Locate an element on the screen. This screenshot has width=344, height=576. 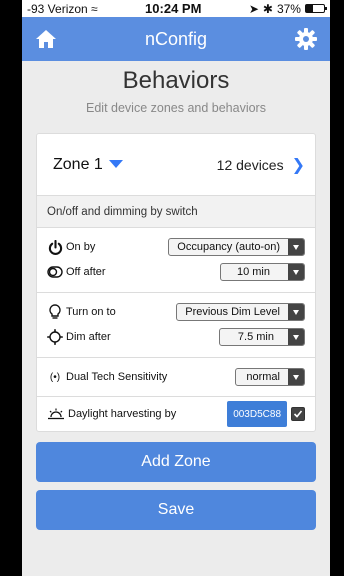
bluetooth-icon: ✱ is located at coordinates (267, 8).